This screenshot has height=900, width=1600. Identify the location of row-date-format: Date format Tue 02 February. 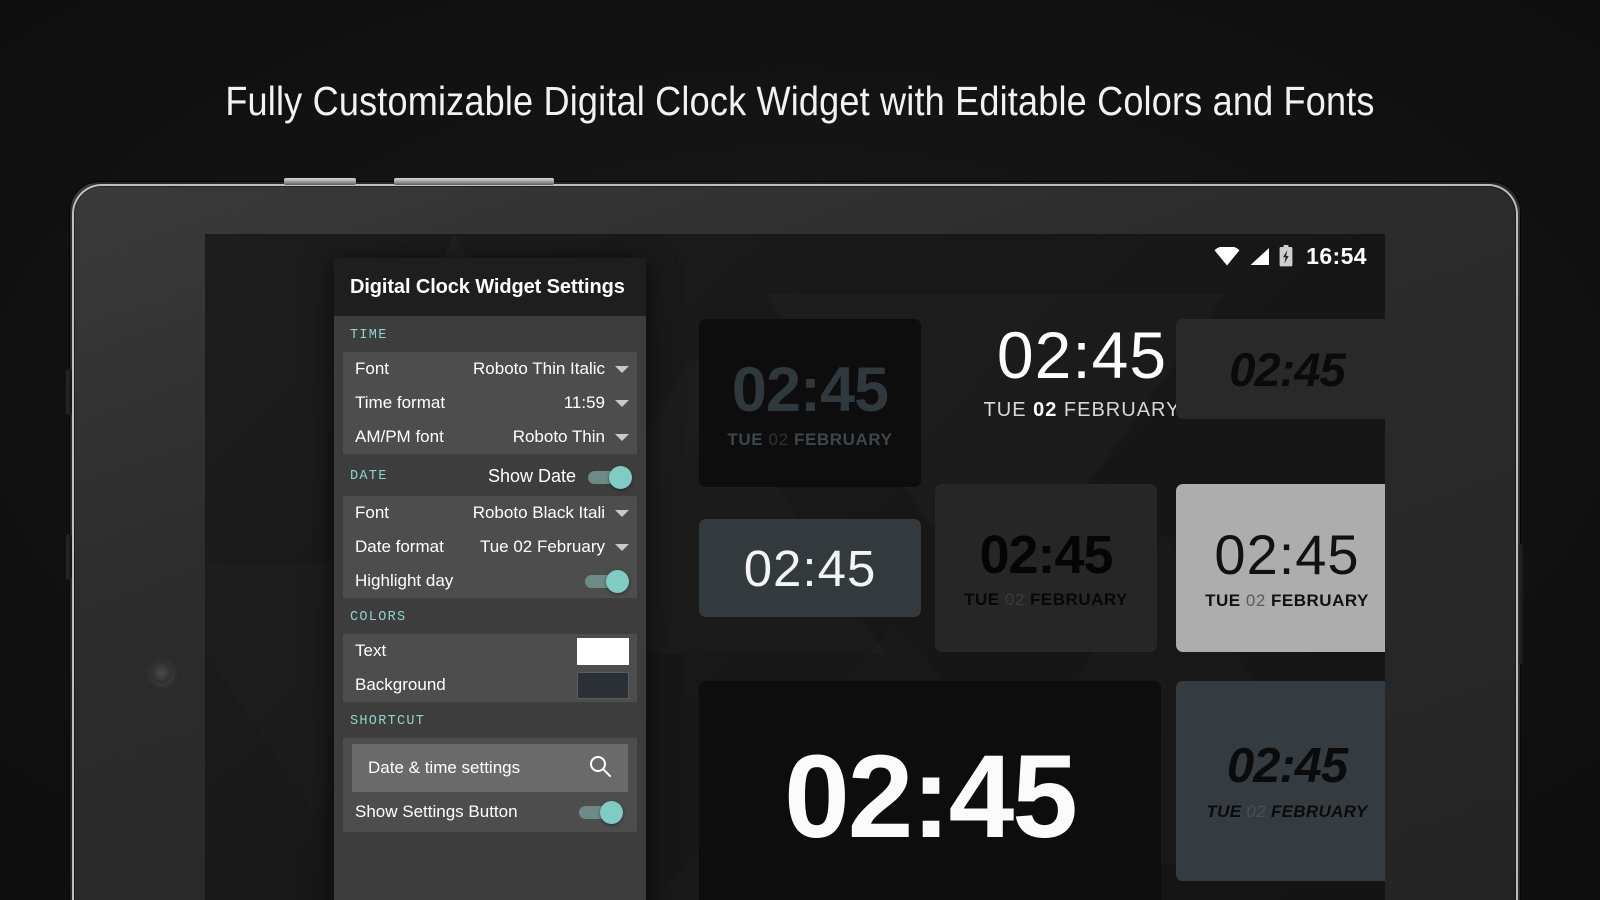
(490, 547).